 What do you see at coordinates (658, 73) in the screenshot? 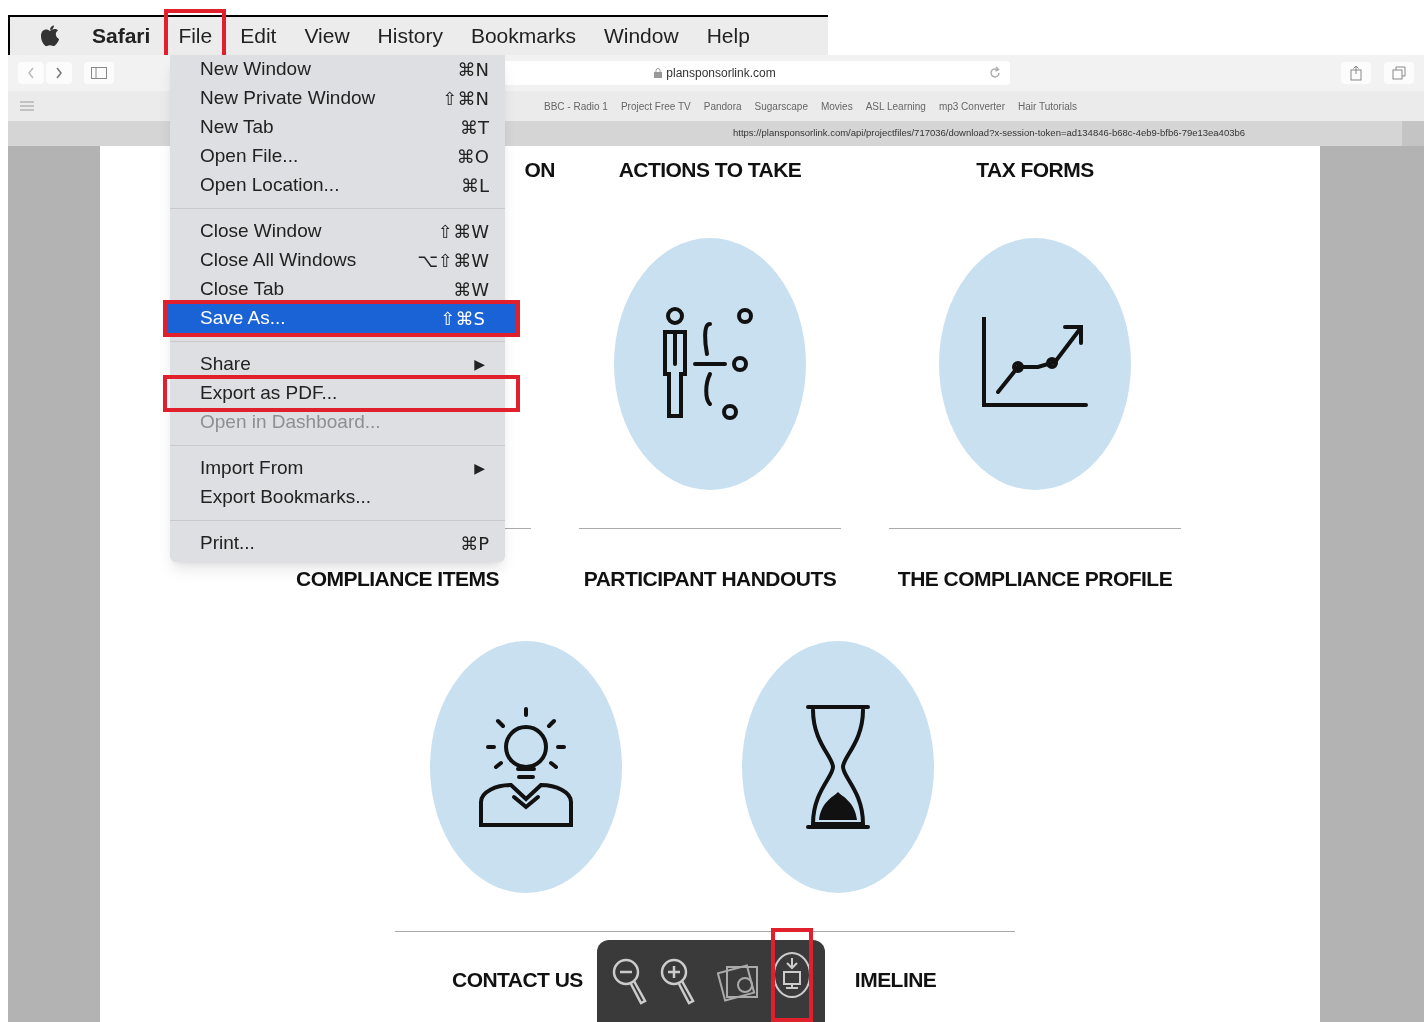
I see `lock-icon` at bounding box center [658, 73].